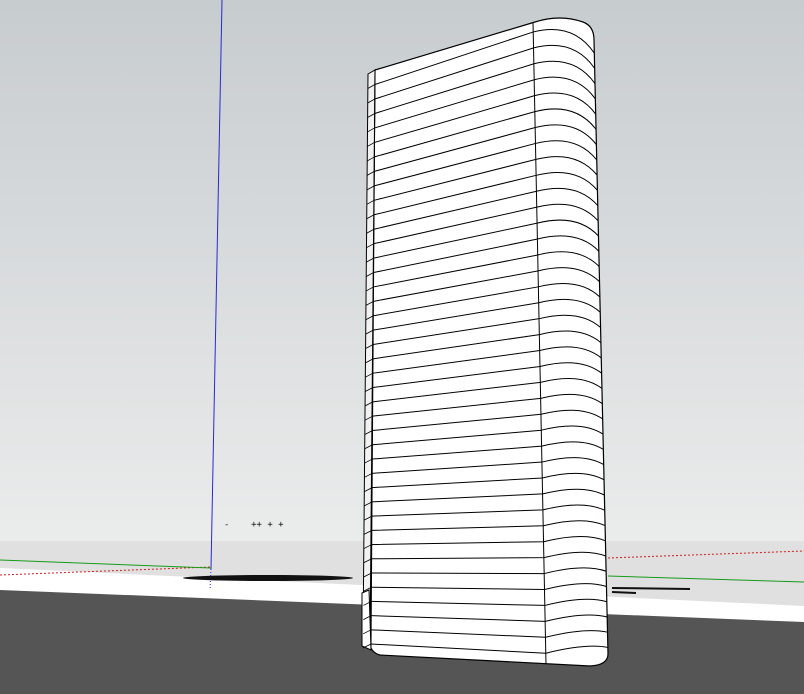  Describe the element at coordinates (651, 588) in the screenshot. I see `shadow-right` at that location.